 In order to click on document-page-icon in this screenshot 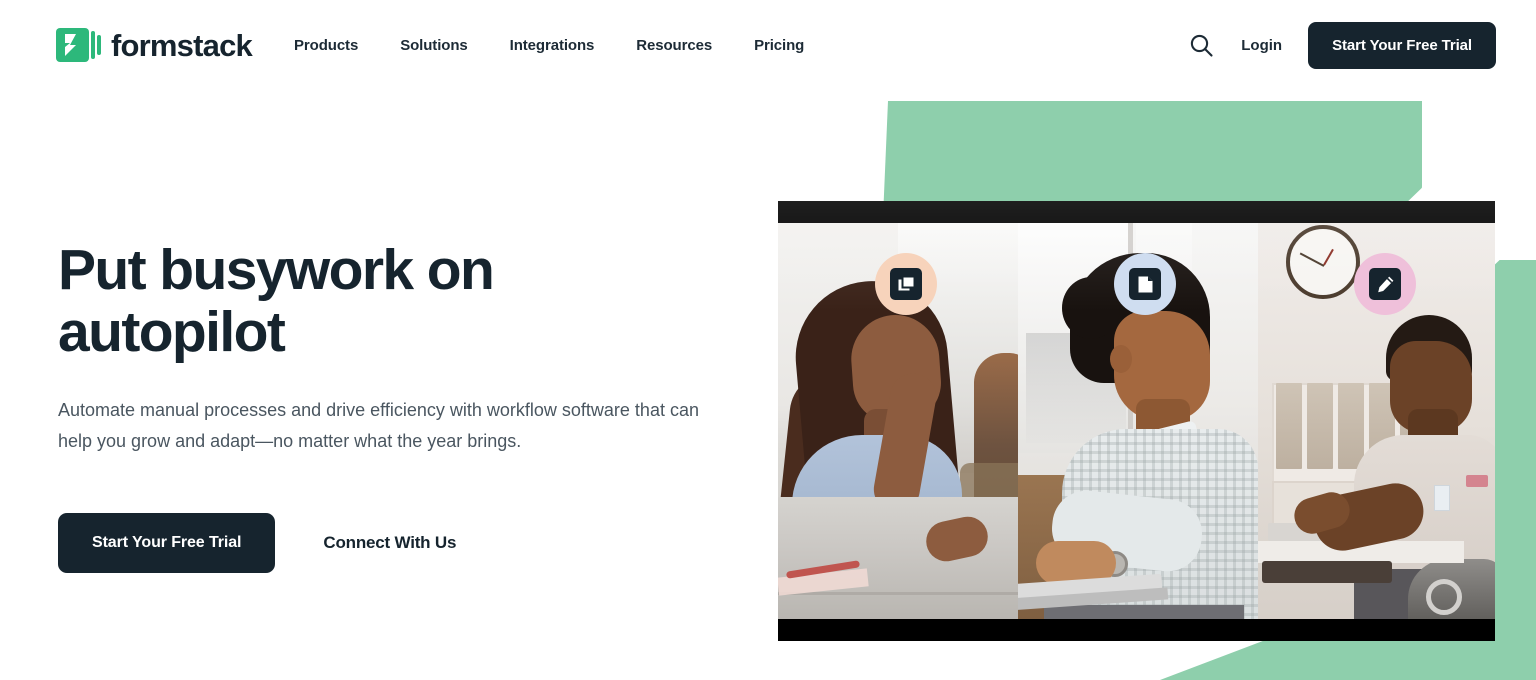, I will do `click(1145, 284)`.